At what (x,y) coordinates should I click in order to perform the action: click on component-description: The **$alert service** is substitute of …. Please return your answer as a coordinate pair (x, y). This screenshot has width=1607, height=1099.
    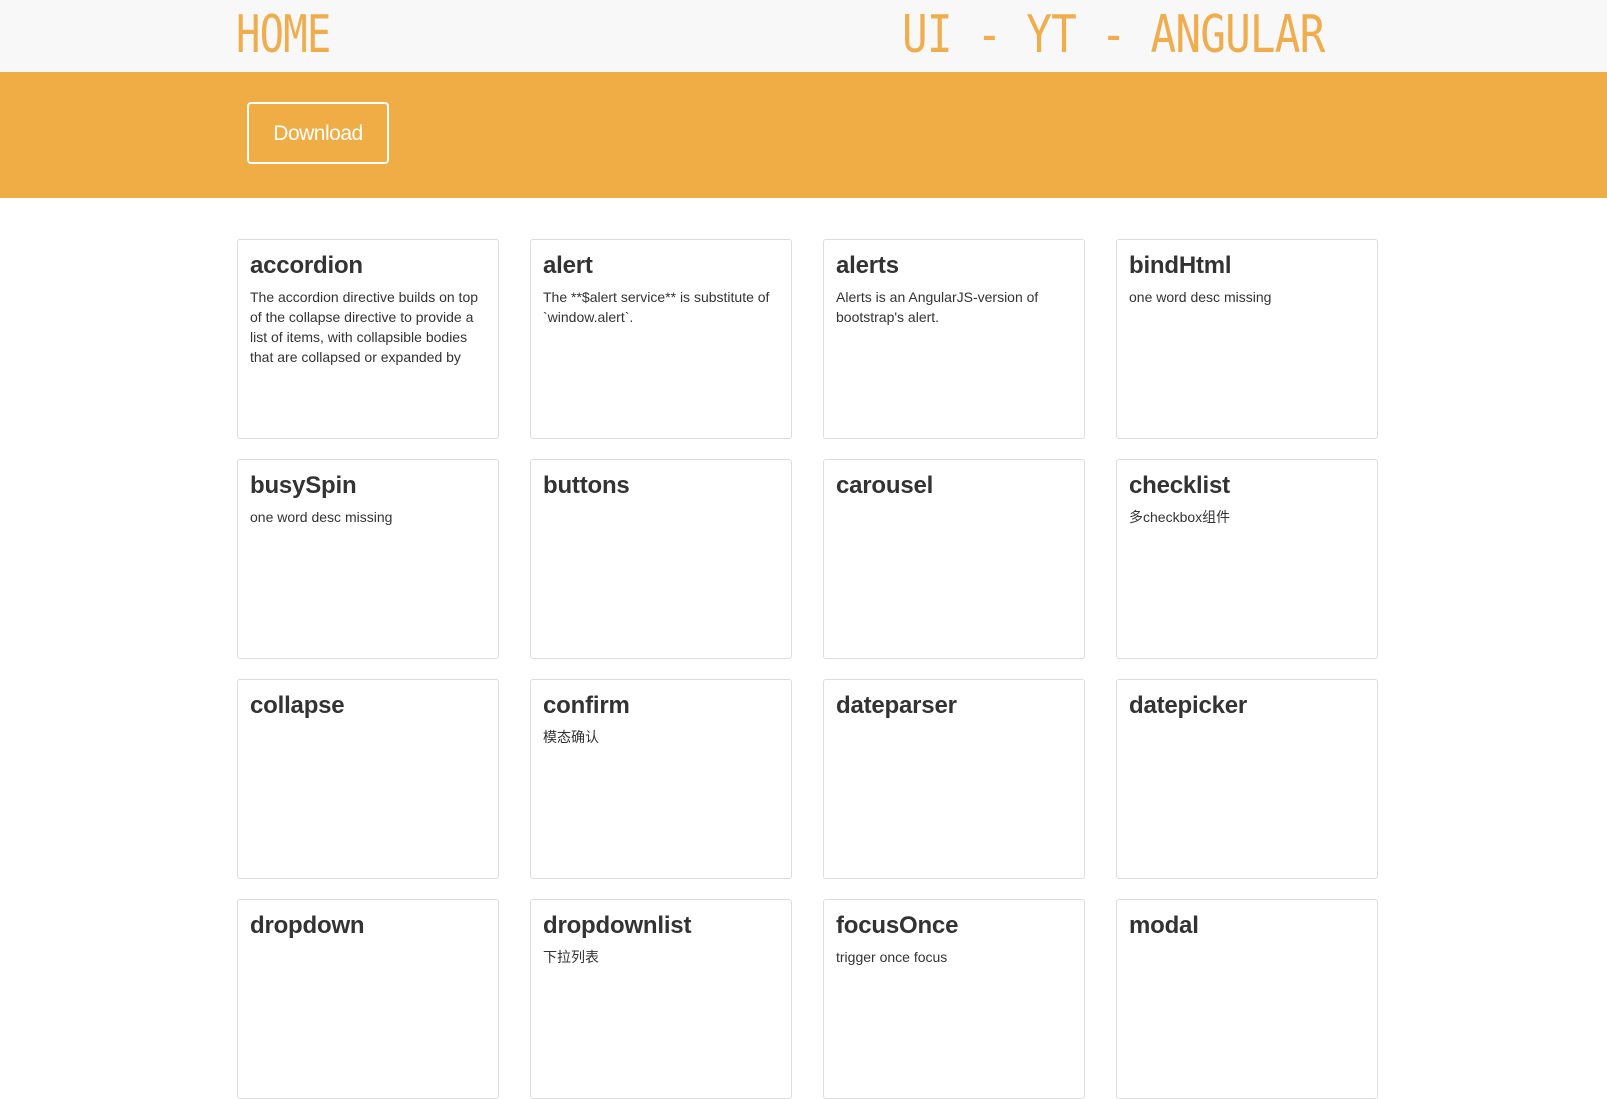
    Looking at the image, I should click on (656, 307).